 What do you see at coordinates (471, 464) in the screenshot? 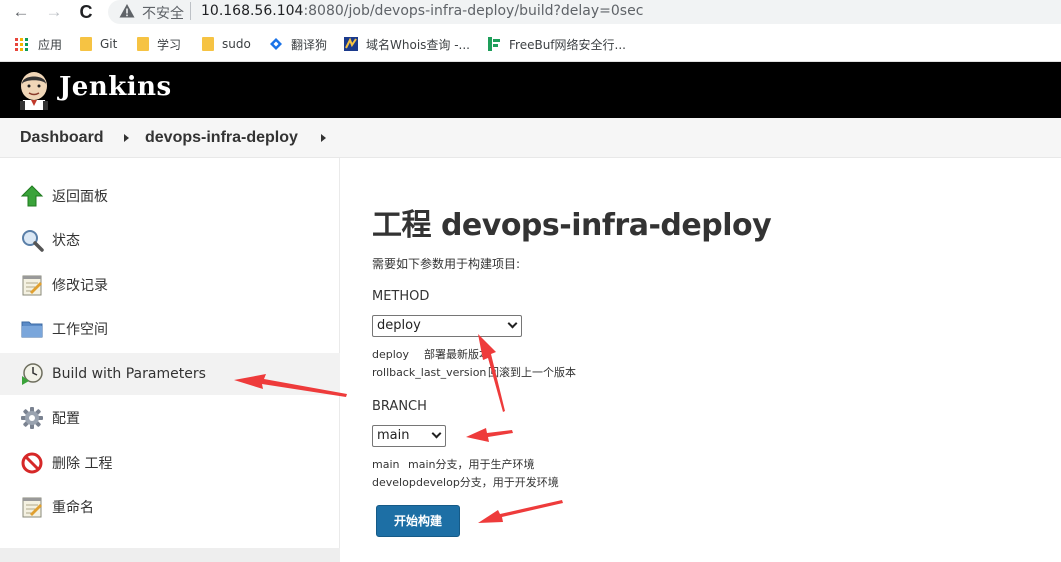
I see `choice-desc: main分支，用于生产环境` at bounding box center [471, 464].